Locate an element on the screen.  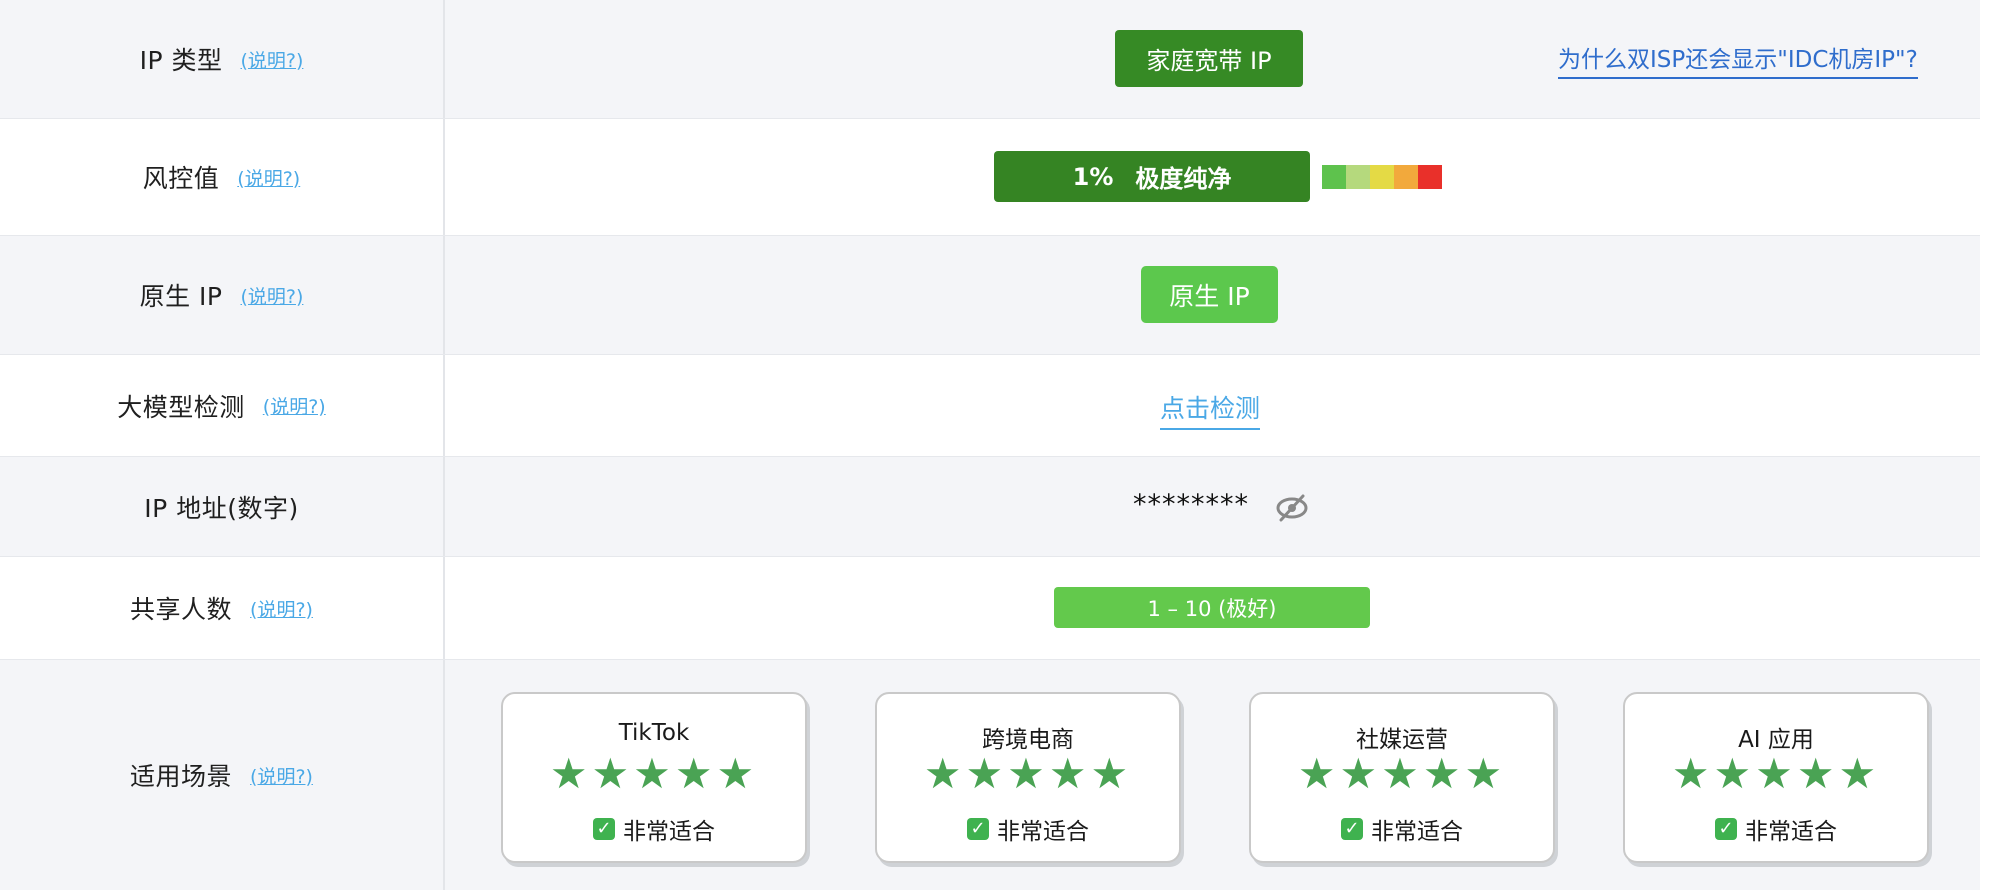
value-cell: 点击检测 is located at coordinates (1212, 405).